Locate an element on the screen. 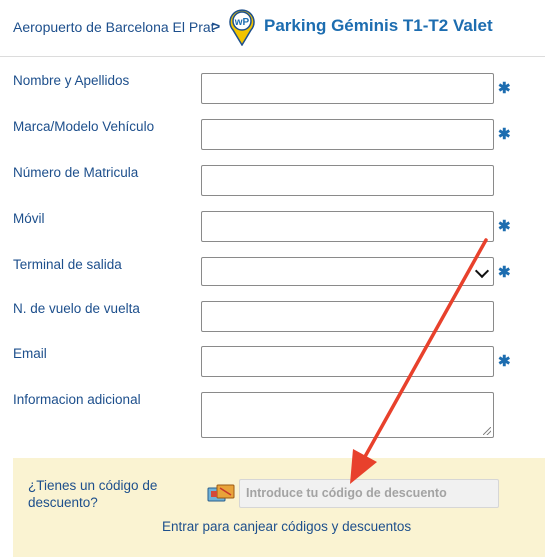 The image size is (557, 557). additional-info-textarea is located at coordinates (347, 415).